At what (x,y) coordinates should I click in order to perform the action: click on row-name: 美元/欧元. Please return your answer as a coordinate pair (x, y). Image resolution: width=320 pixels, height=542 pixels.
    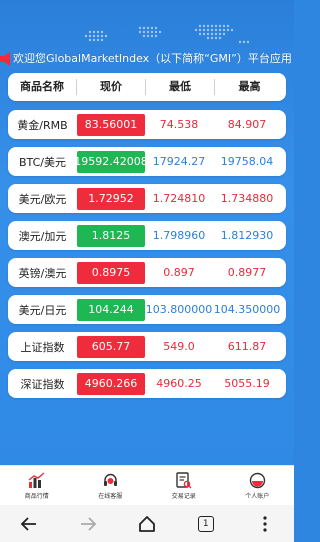
    Looking at the image, I should click on (42, 199).